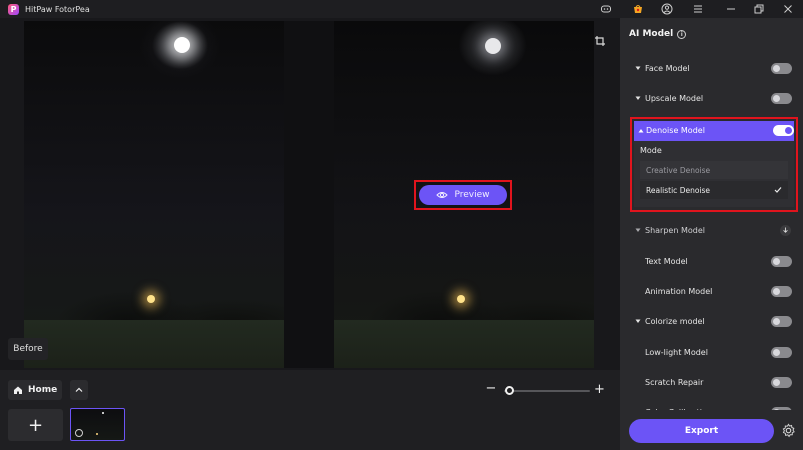  Describe the element at coordinates (711, 261) in the screenshot. I see `model-row-text: Text Model` at that location.